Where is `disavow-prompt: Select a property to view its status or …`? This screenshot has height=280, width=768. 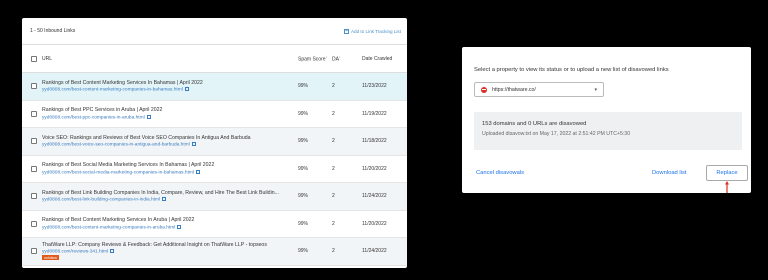
disavow-prompt: Select a property to view its status or … is located at coordinates (571, 70).